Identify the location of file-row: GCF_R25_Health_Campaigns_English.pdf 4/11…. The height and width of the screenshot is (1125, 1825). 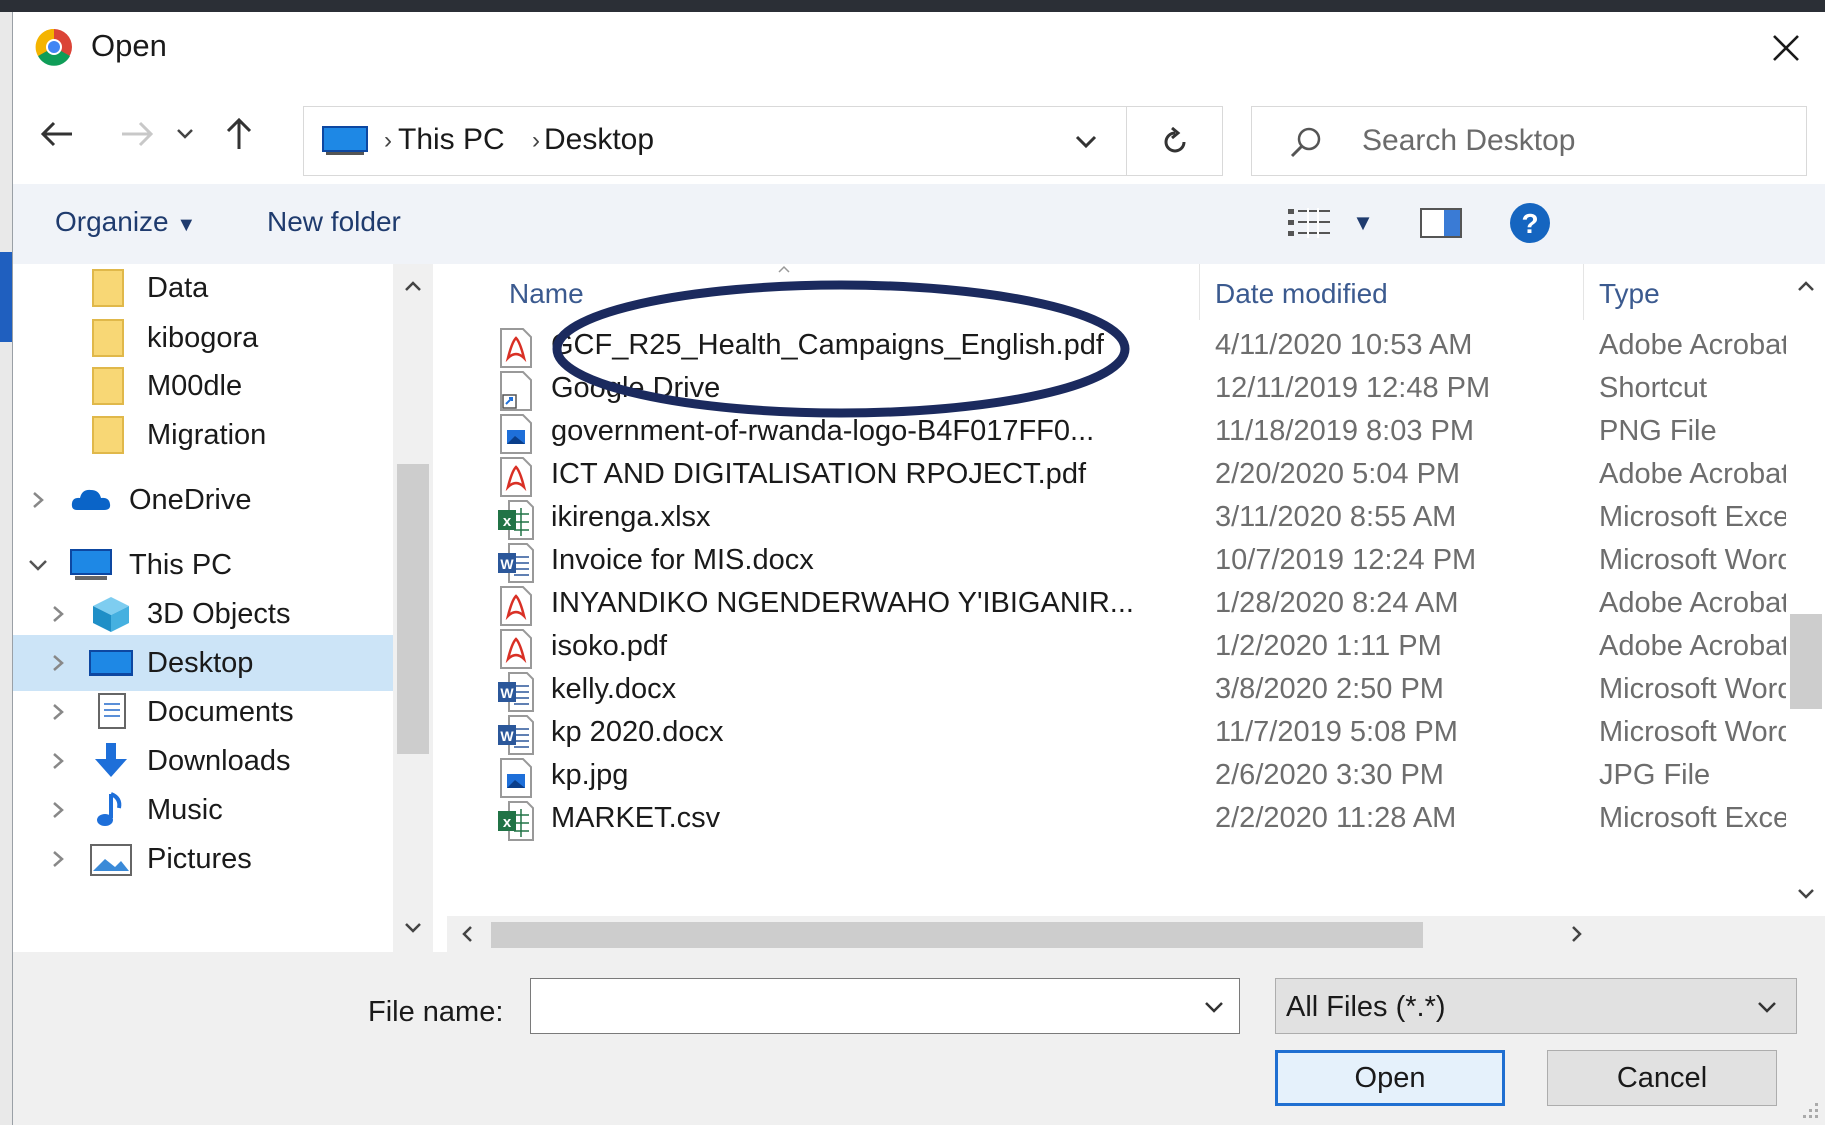
(1117, 346).